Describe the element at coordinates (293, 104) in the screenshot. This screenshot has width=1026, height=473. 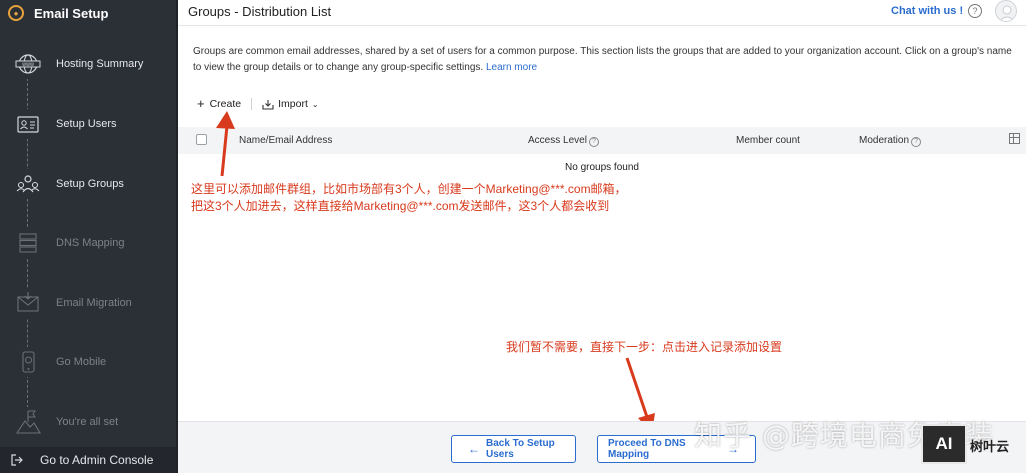
I see `import-label: Import` at that location.